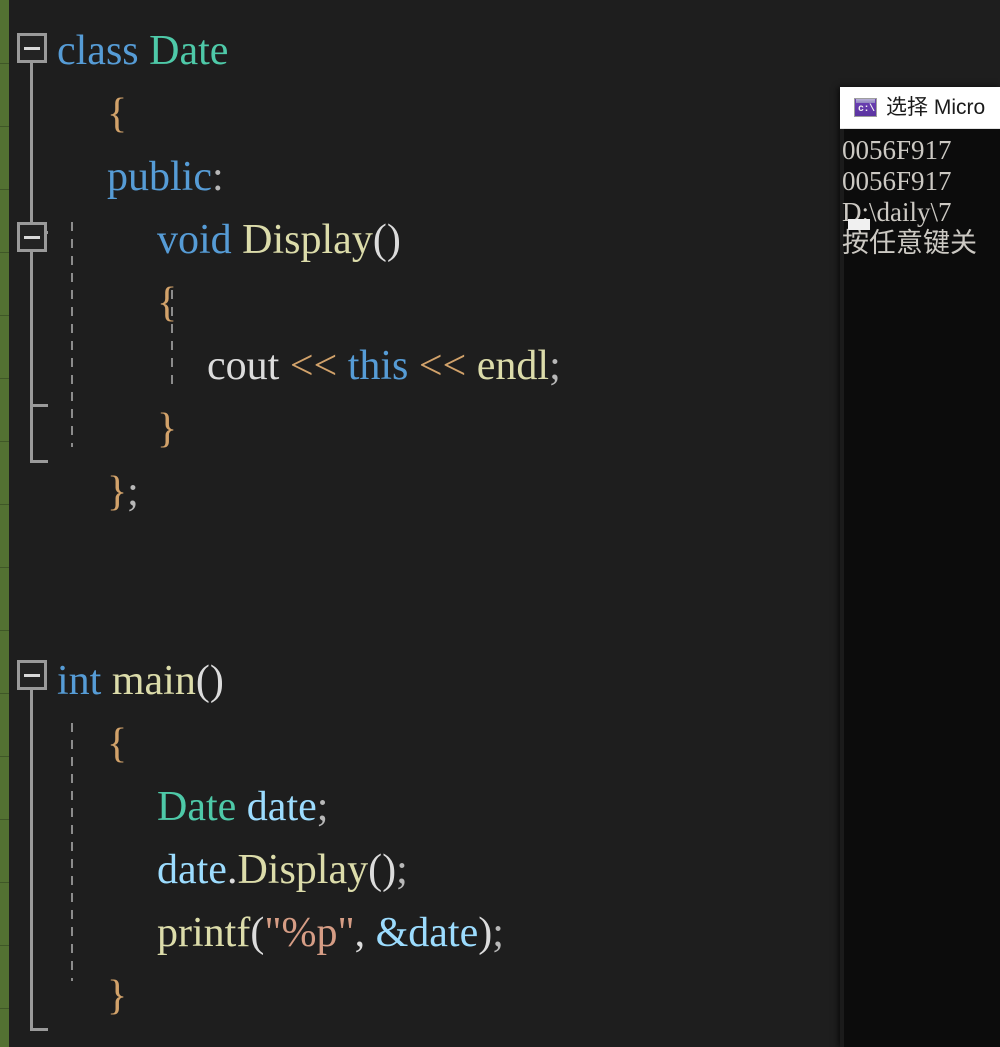 The height and width of the screenshot is (1047, 1000). What do you see at coordinates (859, 224) in the screenshot?
I see `console-cursor` at bounding box center [859, 224].